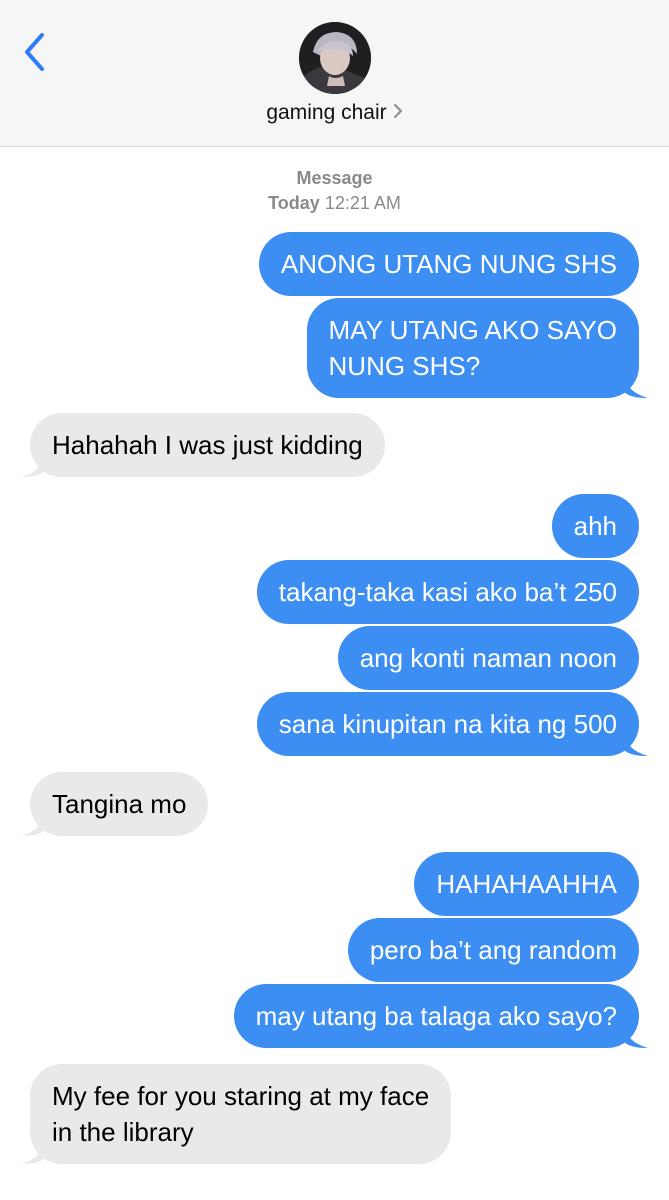  I want to click on message-text: may utang ba talaga ako sayo?, so click(436, 1016).